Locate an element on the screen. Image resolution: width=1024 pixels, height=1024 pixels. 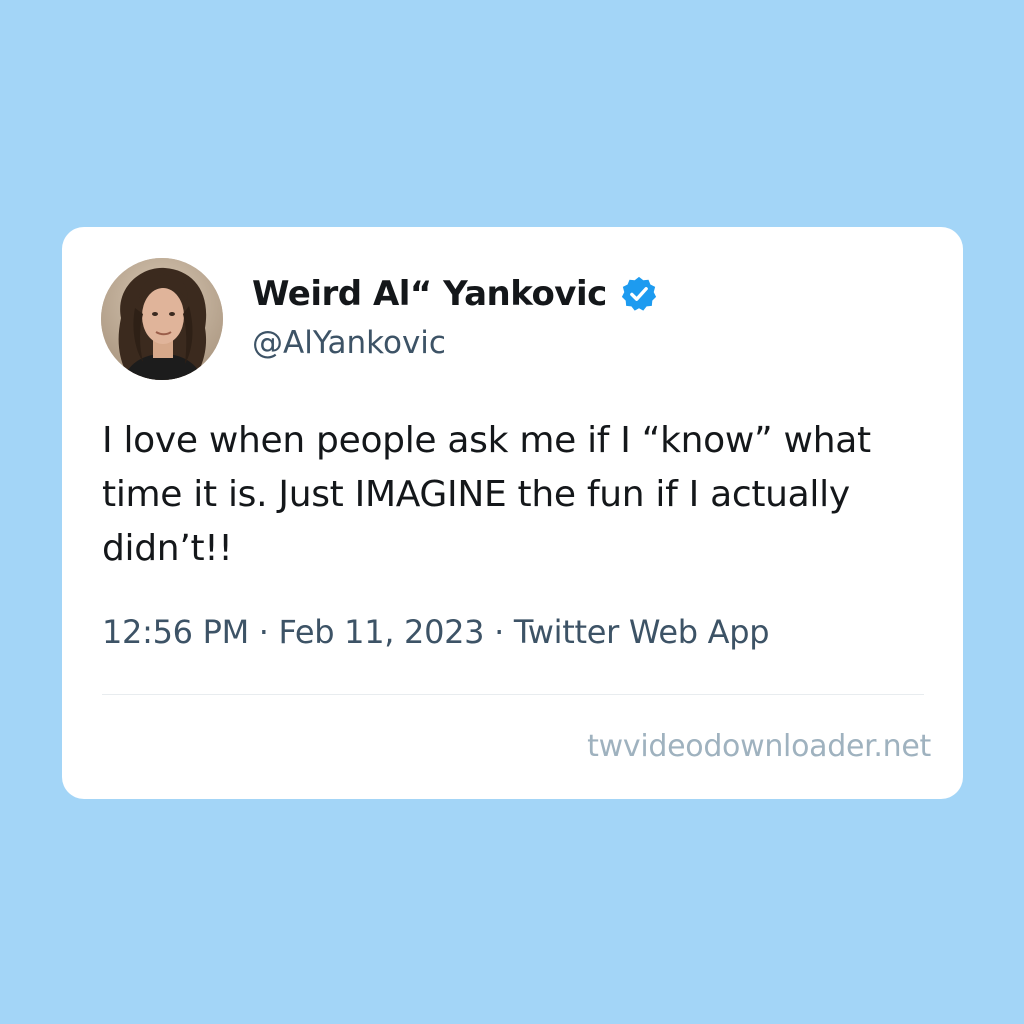
profile-photo-icon is located at coordinates (162, 319).